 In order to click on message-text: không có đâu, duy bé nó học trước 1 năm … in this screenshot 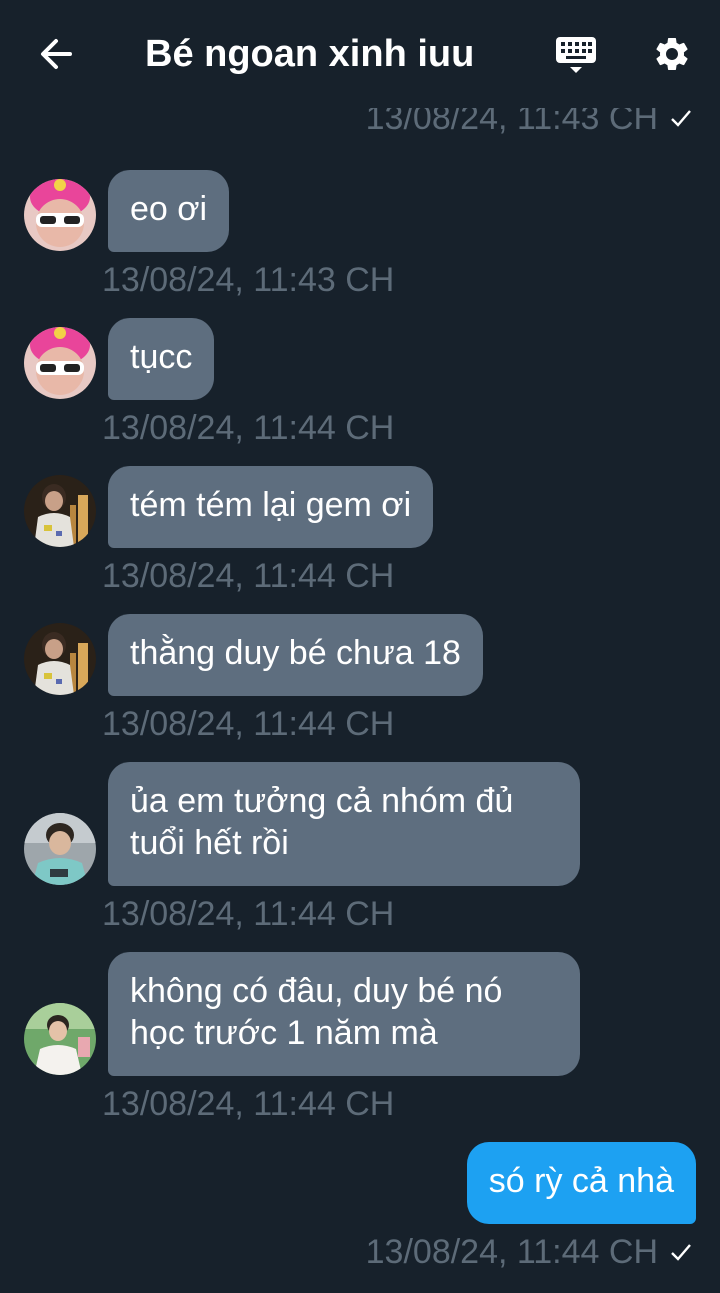, I will do `click(316, 1012)`.